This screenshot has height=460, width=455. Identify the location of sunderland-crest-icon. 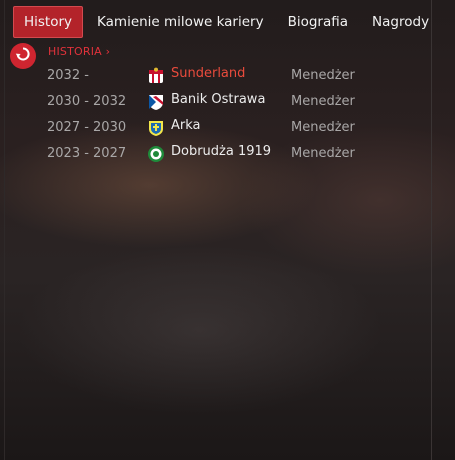
(156, 76).